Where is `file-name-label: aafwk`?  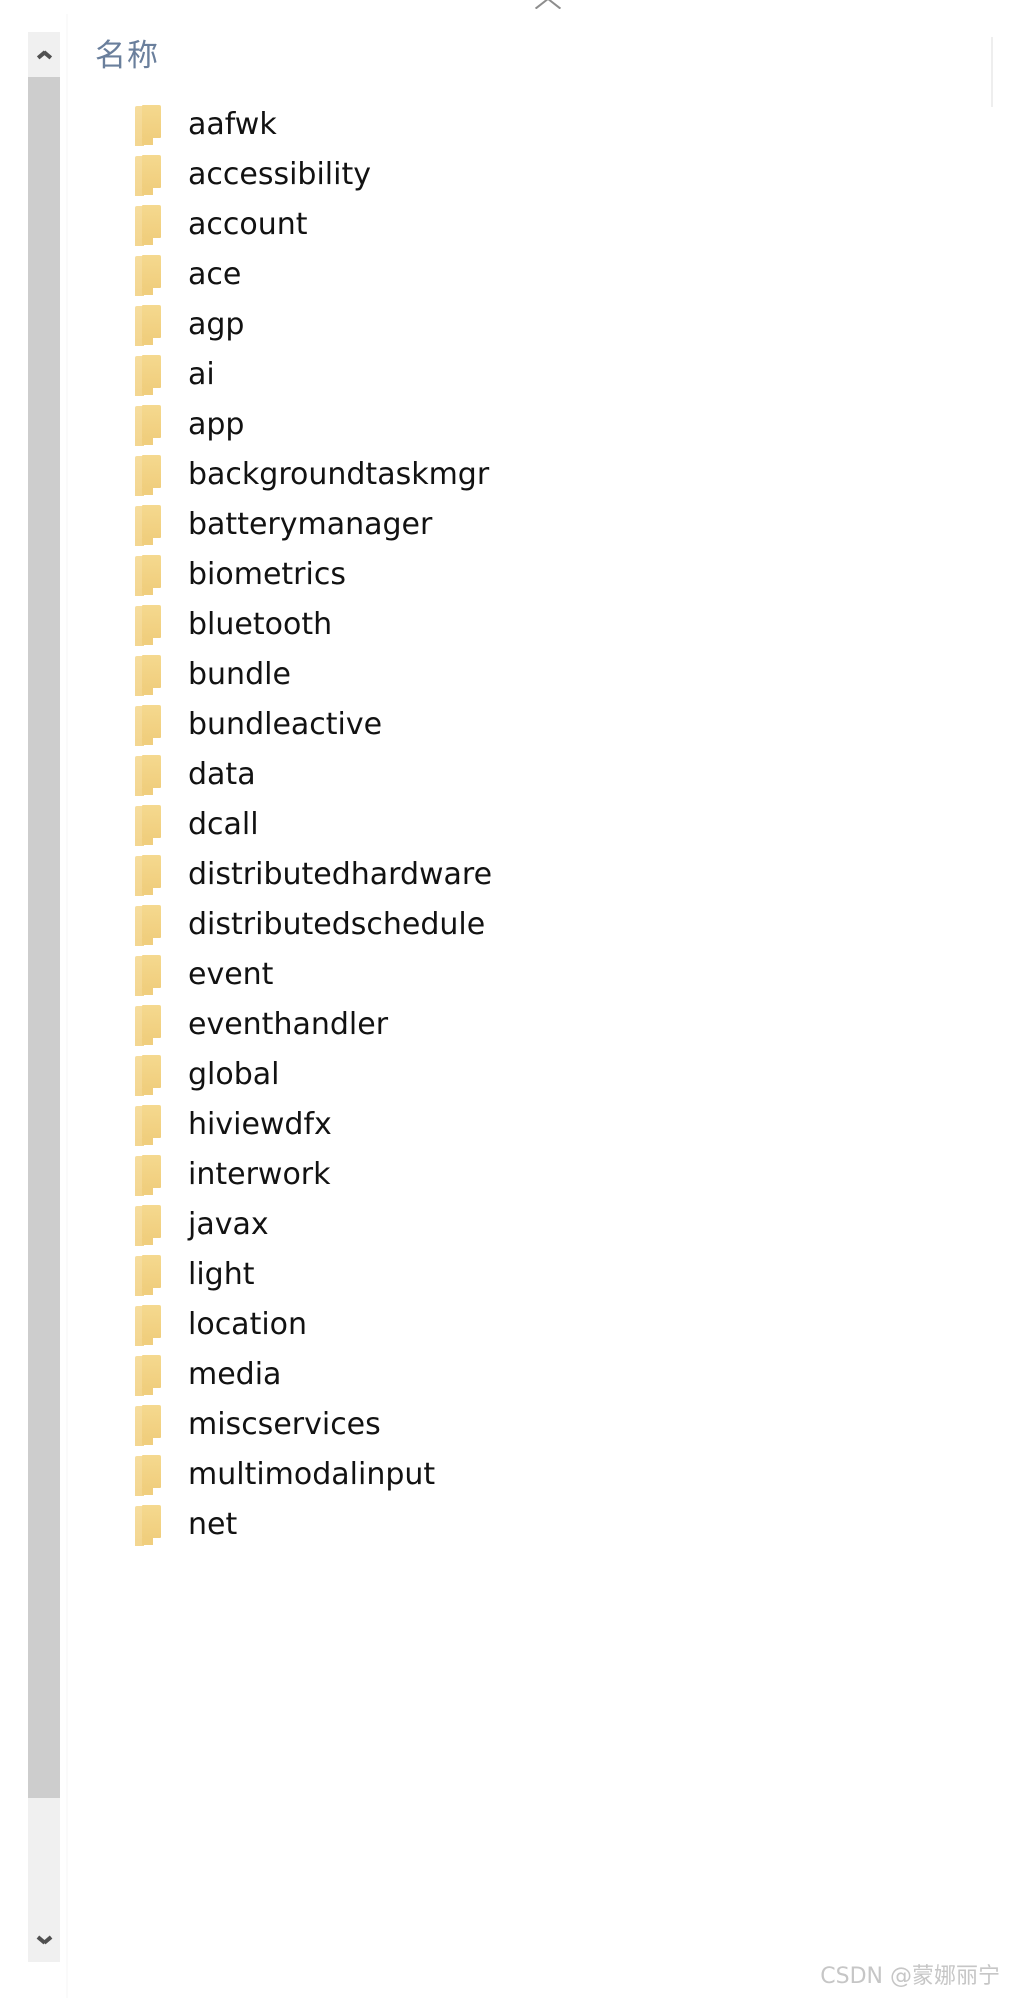
file-name-label: aafwk is located at coordinates (232, 124).